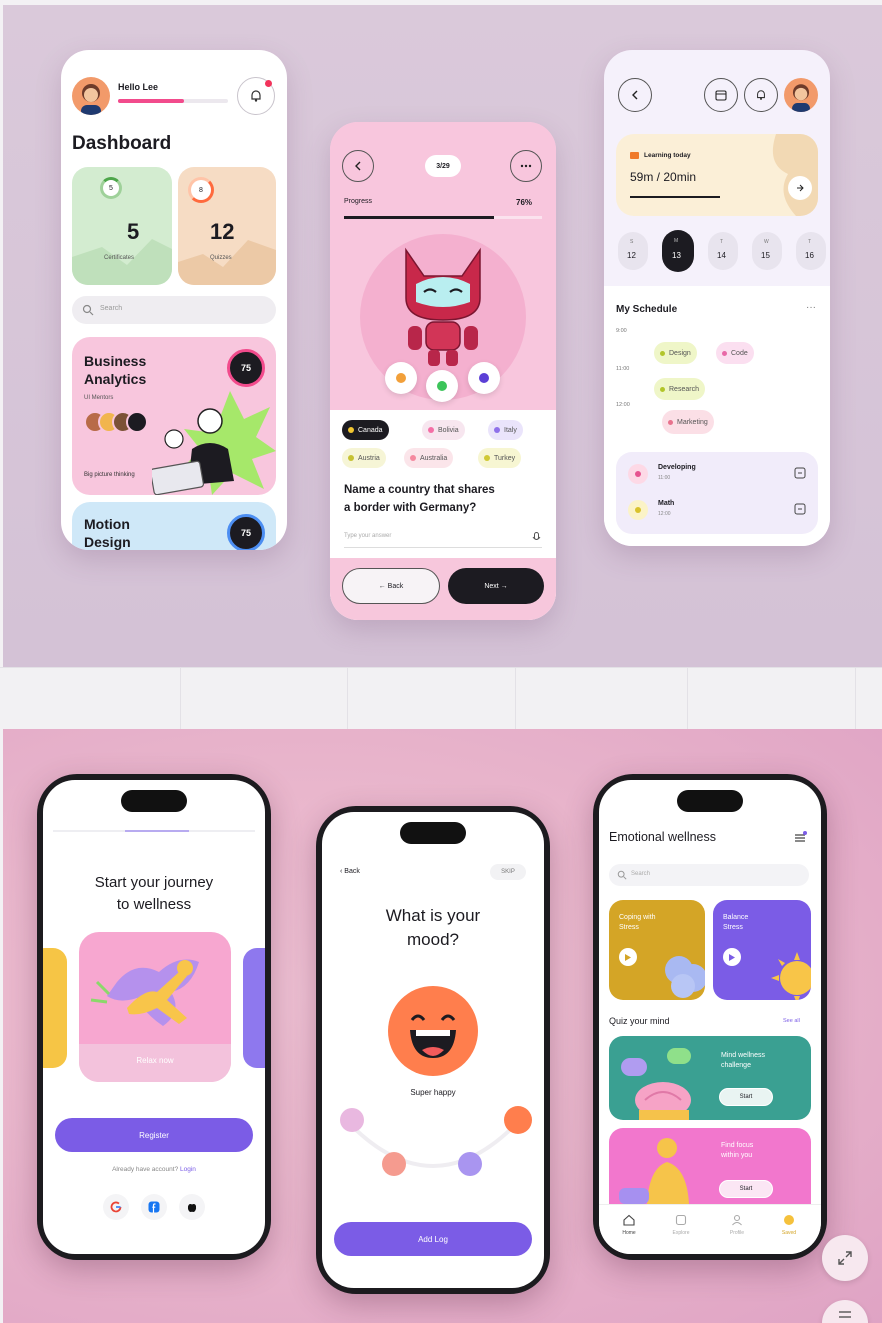 Image resolution: width=882 pixels, height=1323 pixels. What do you see at coordinates (394, 1164) in the screenshot?
I see `mood-option-angry` at bounding box center [394, 1164].